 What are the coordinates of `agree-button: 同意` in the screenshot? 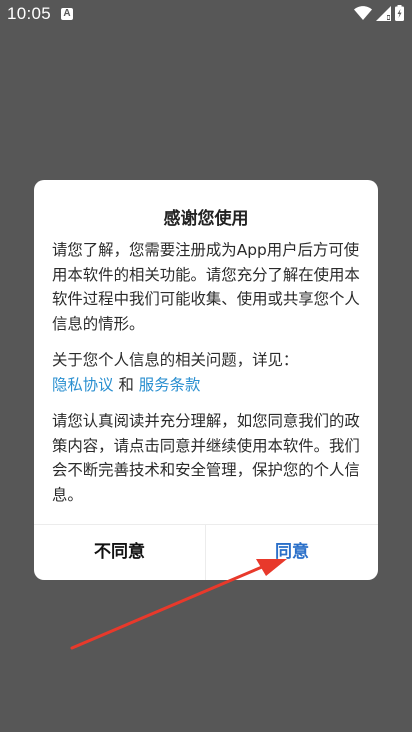 It's located at (292, 552).